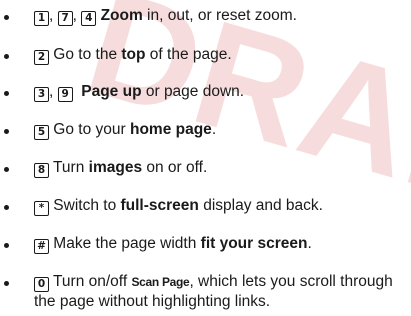 The image size is (411, 316). I want to click on list-item-zoom: 1, 7, 4 Zoom in, out, or reset zoom., so click(205, 16).